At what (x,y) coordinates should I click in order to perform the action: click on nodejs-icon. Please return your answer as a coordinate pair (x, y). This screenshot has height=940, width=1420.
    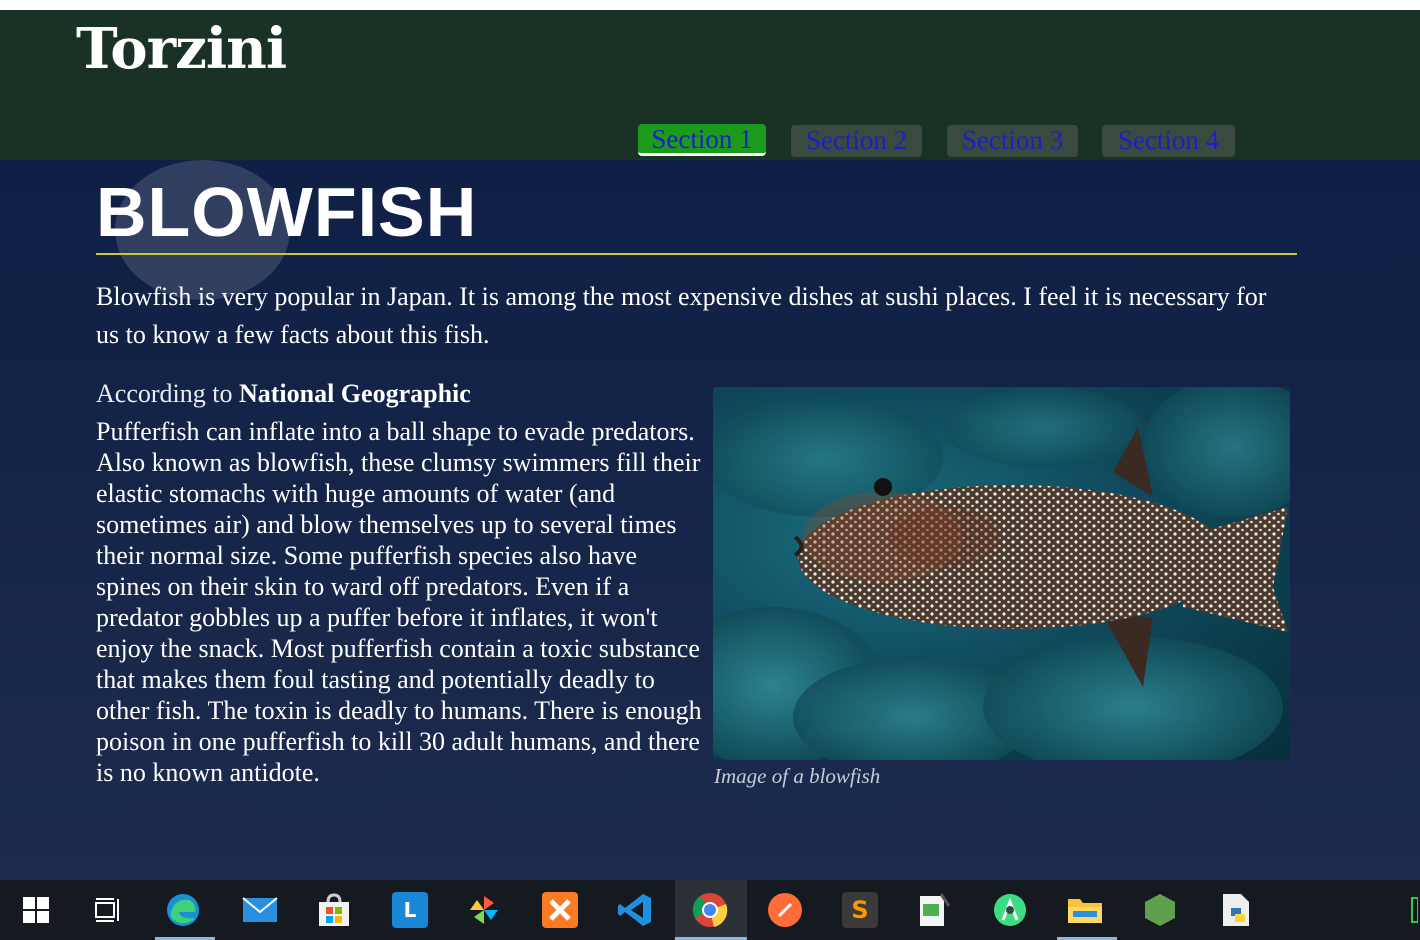
    Looking at the image, I should click on (1160, 910).